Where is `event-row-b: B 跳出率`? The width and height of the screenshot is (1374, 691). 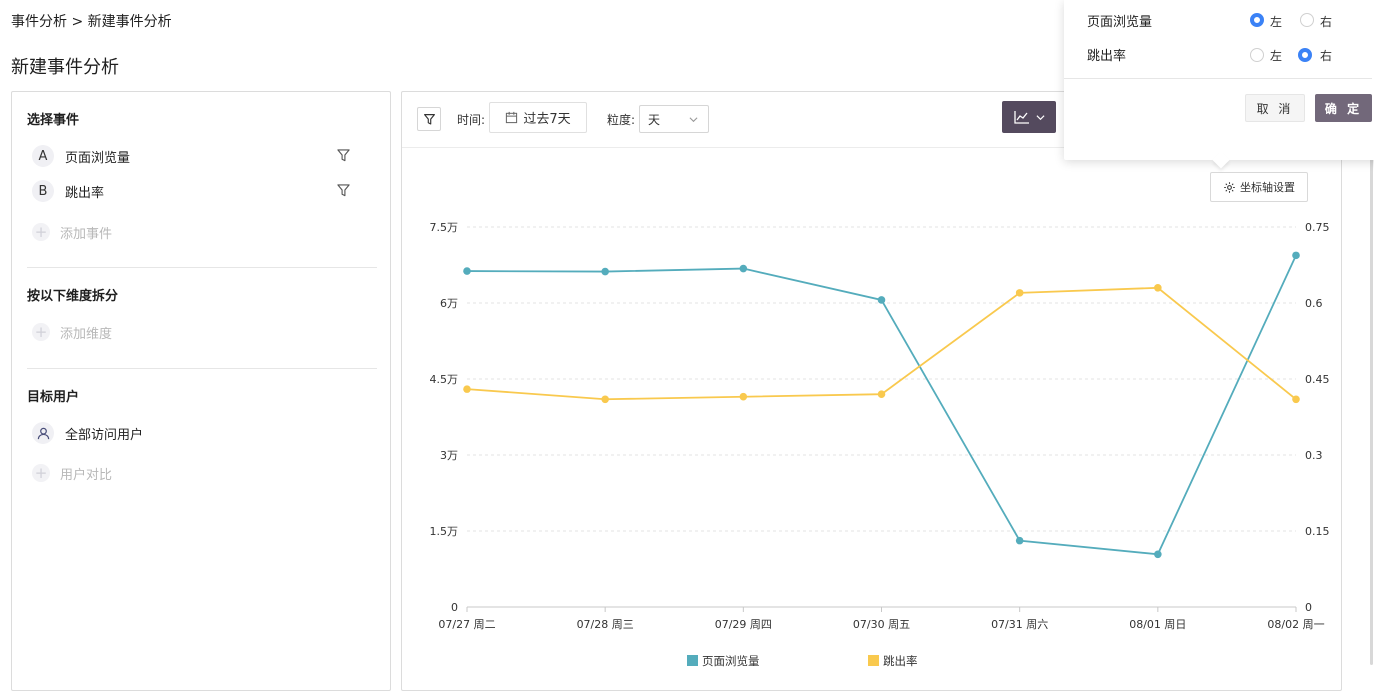
event-row-b: B 跳出率 is located at coordinates (192, 191).